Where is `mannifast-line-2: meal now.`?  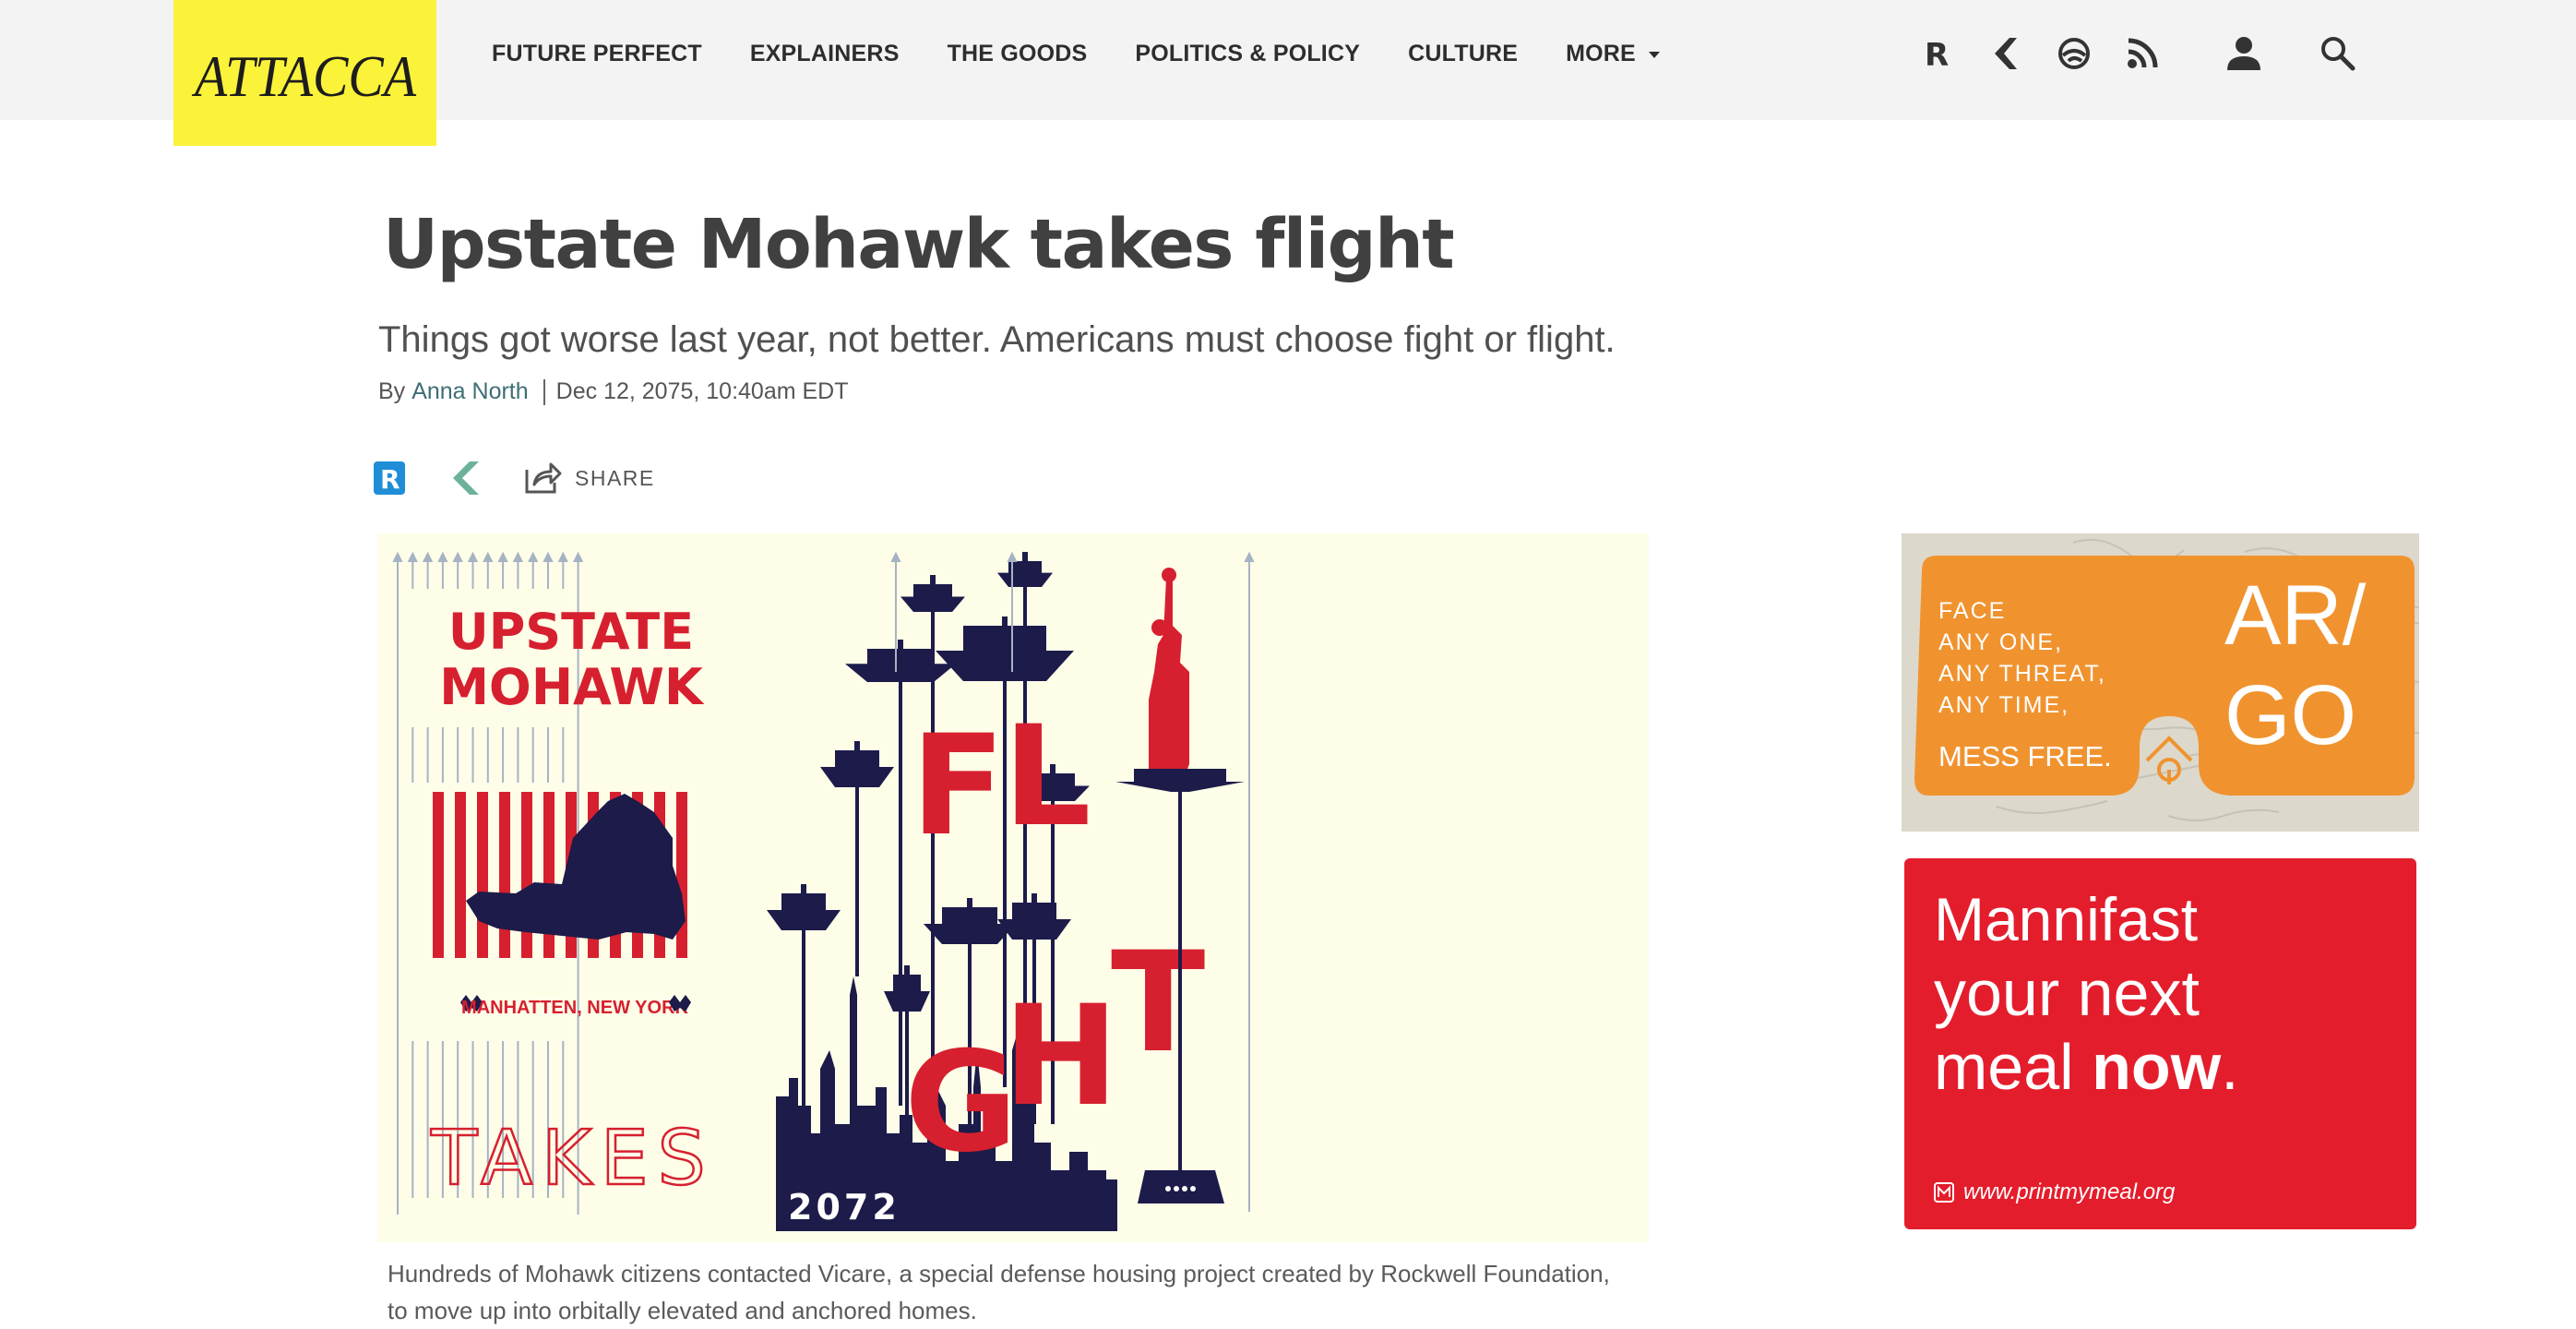
mannifast-line-2: meal now. is located at coordinates (2086, 1067).